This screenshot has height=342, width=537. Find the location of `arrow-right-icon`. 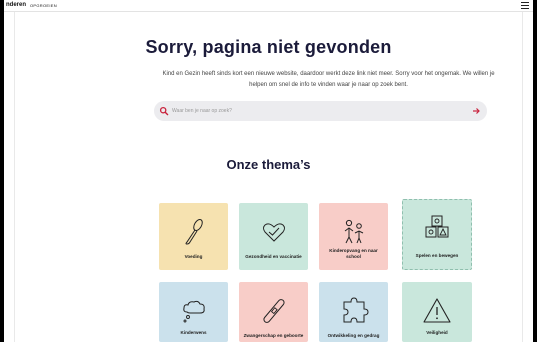

arrow-right-icon is located at coordinates (476, 111).